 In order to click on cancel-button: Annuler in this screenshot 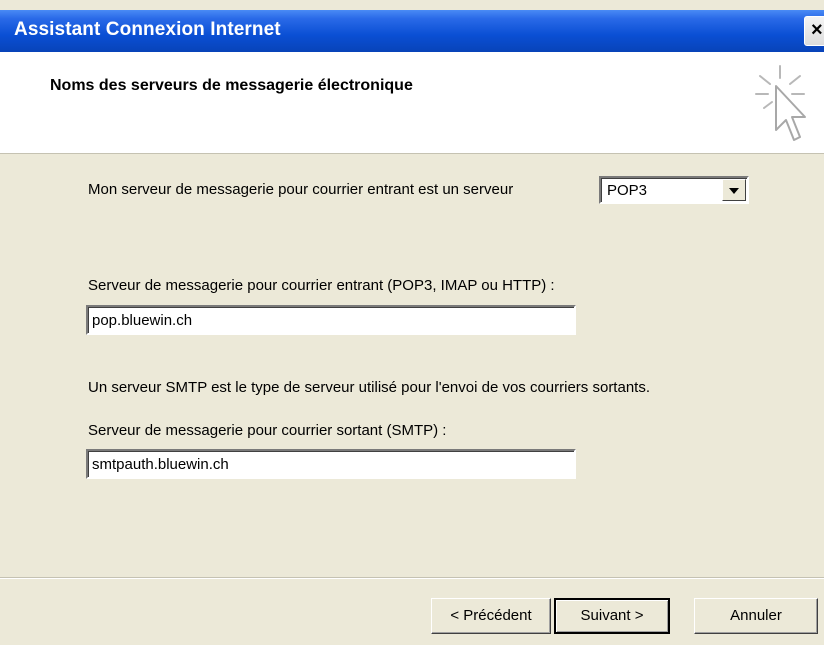, I will do `click(756, 616)`.